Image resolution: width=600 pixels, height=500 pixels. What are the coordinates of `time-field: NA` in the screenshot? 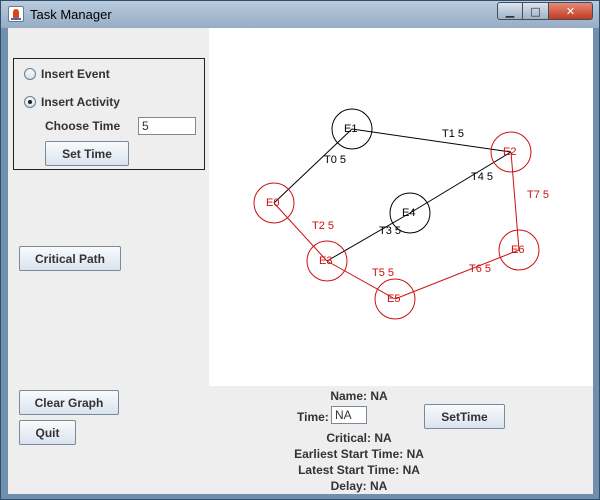 It's located at (349, 415).